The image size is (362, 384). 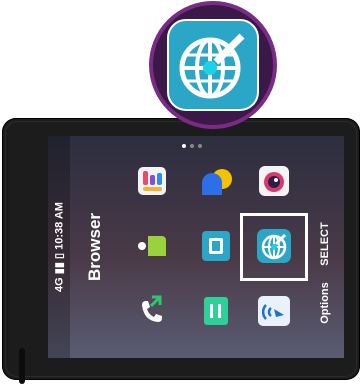 I want to click on gallery-app-icon, so click(x=152, y=181).